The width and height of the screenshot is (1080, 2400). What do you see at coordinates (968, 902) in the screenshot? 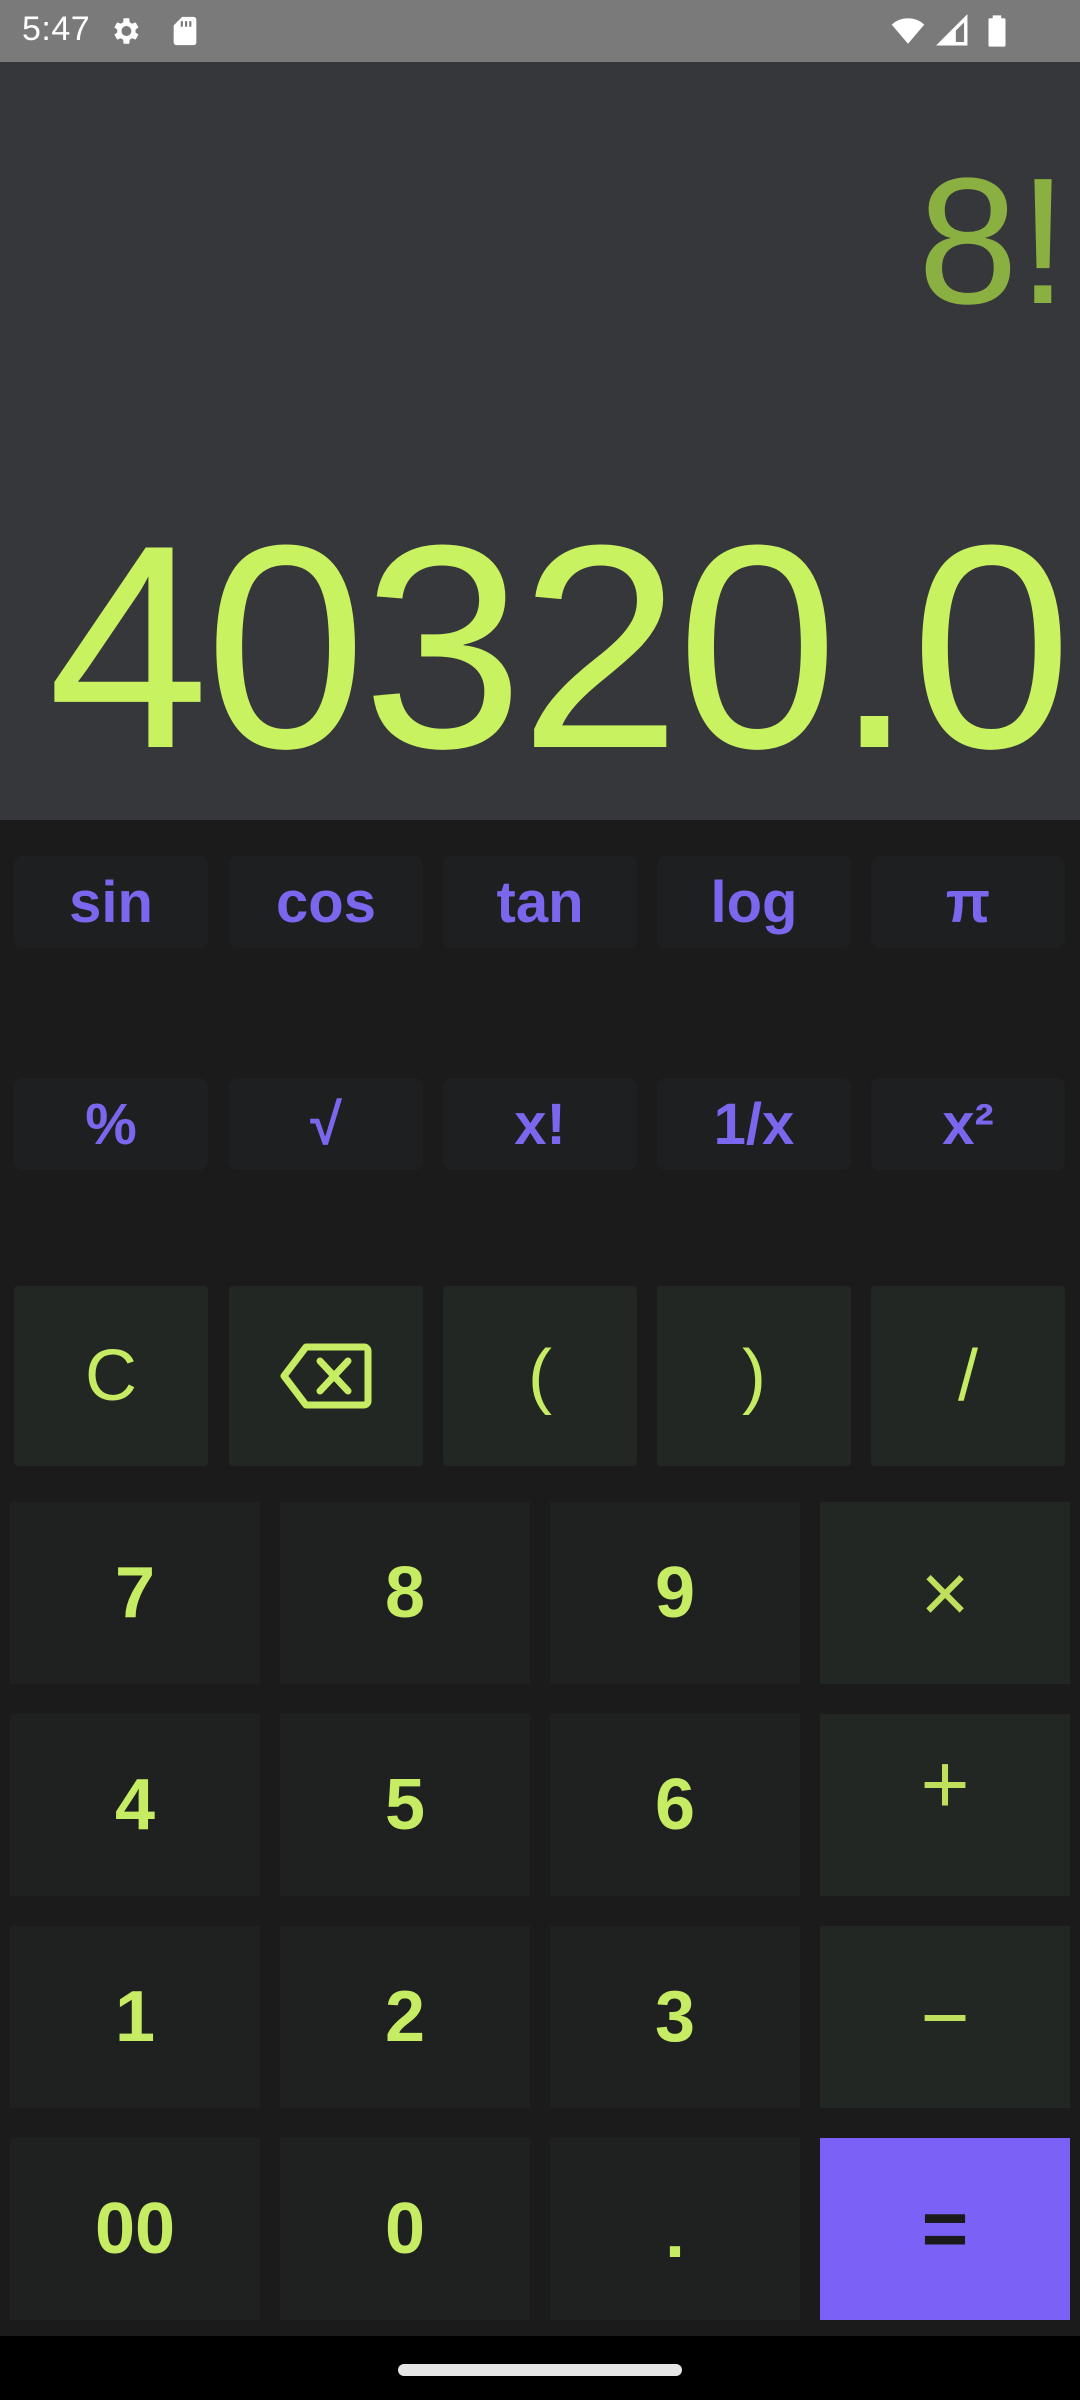
I see `pi-button: π` at bounding box center [968, 902].